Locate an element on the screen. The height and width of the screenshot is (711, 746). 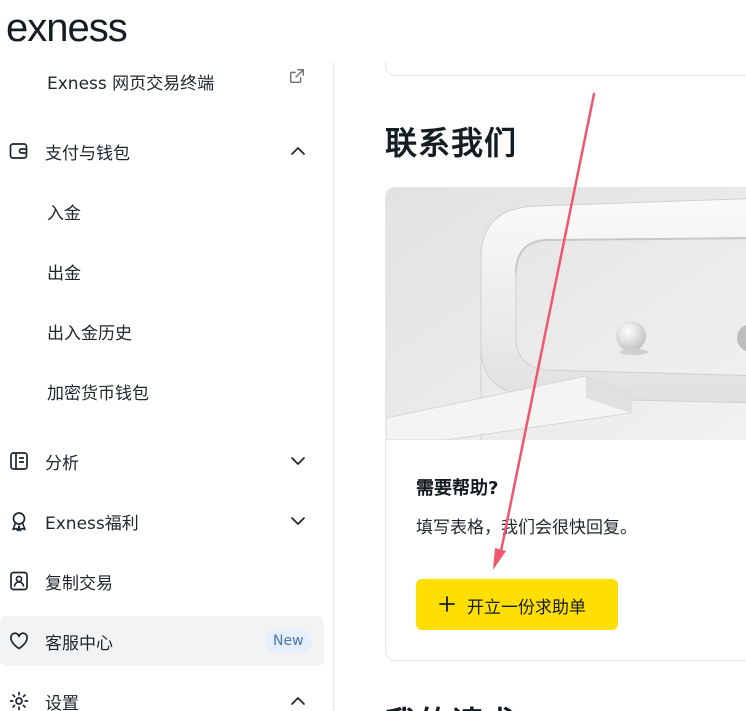
page-title: 联系我们 is located at coordinates (451, 143).